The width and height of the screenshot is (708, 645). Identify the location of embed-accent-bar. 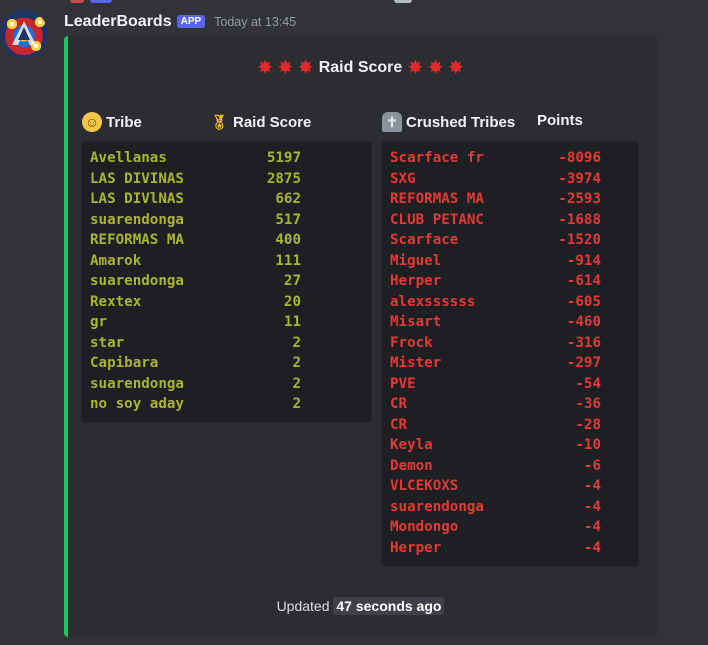
(66, 336).